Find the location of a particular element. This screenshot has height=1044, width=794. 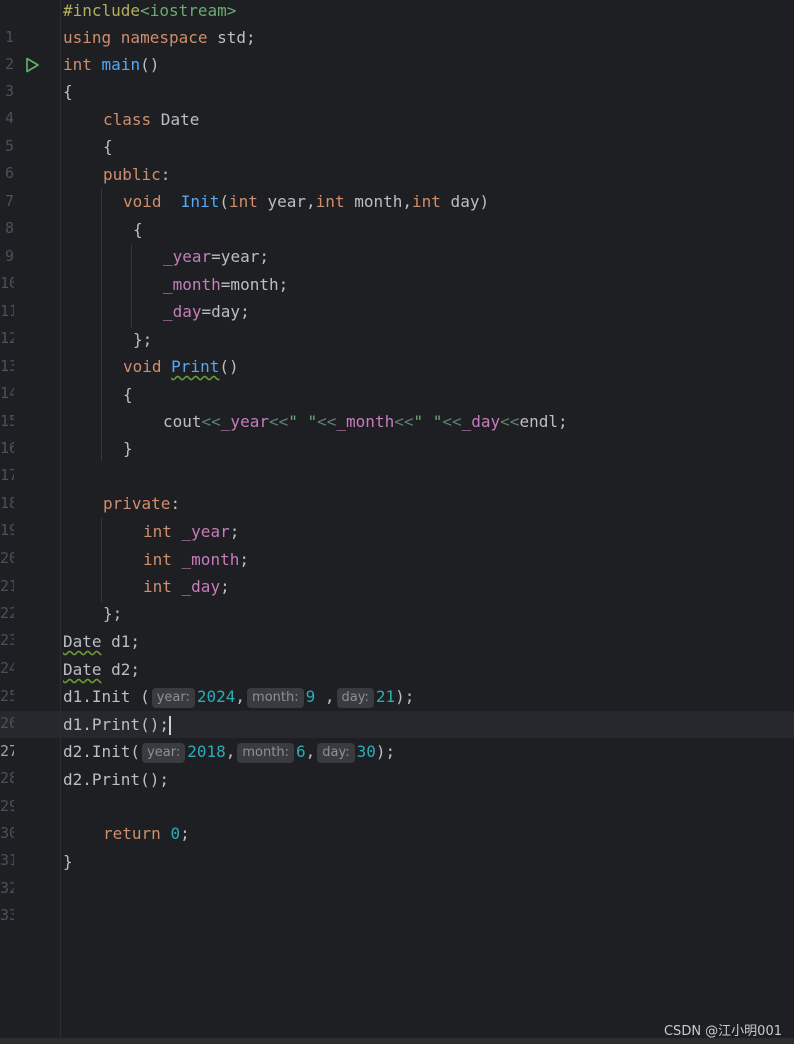

code-token: cout is located at coordinates (182, 421).